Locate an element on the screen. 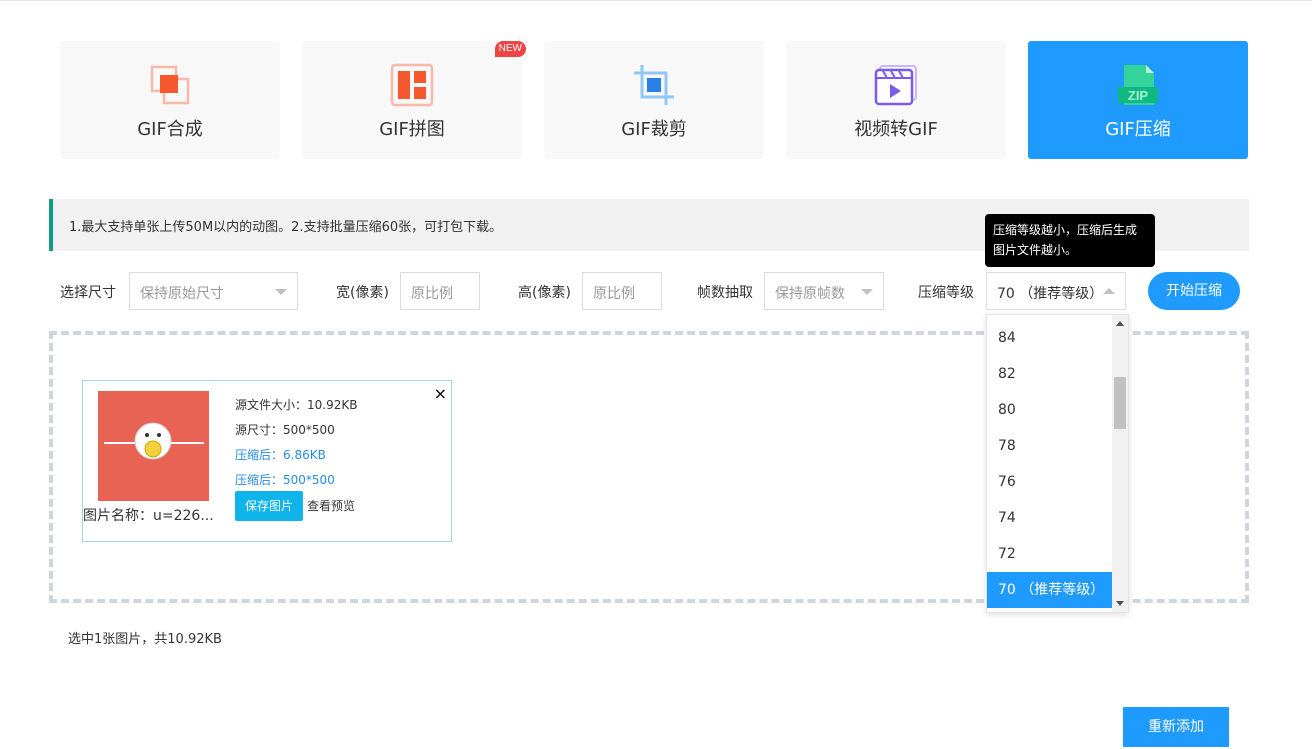 This screenshot has height=749, width=1312. level-label: 压缩等级 is located at coordinates (946, 293).